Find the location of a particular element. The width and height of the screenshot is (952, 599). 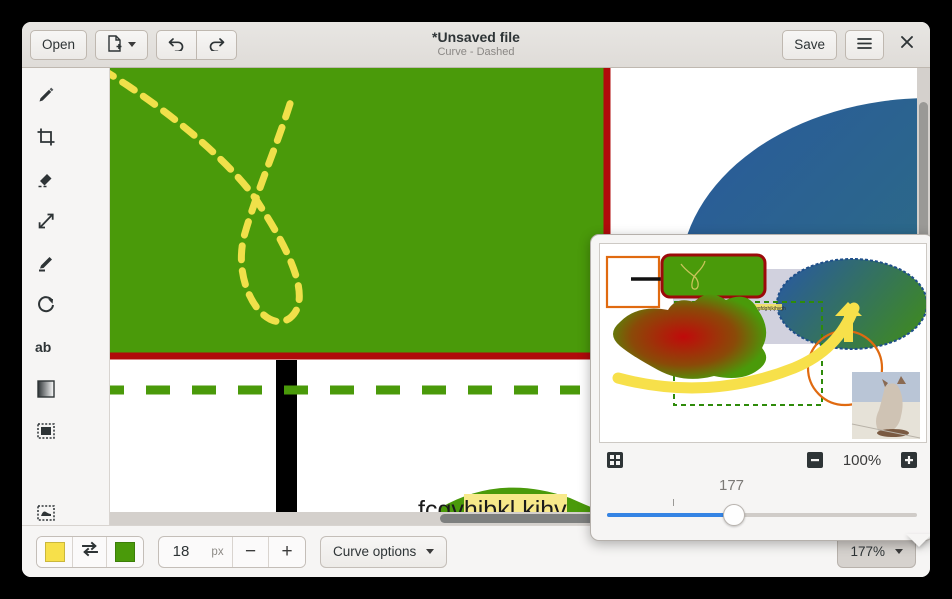

menu-button is located at coordinates (864, 44).